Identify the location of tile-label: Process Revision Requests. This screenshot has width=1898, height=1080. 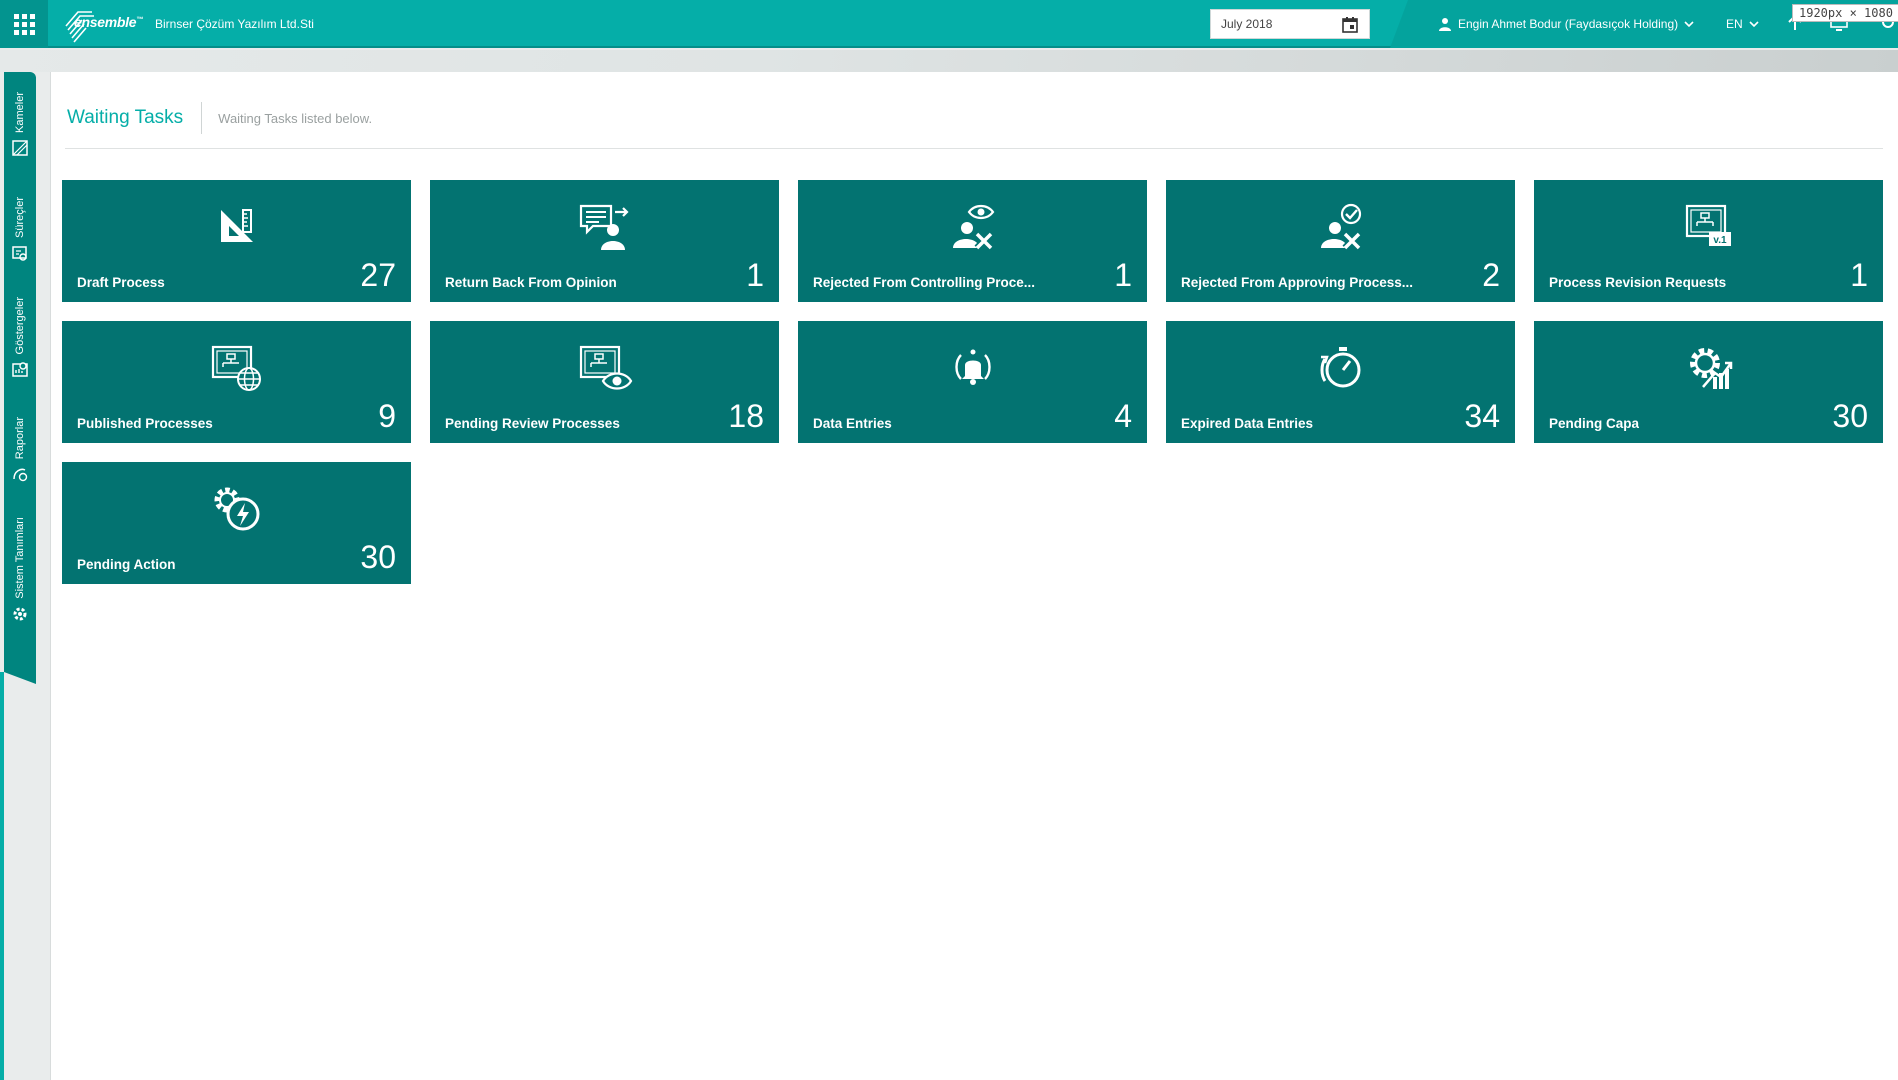
(1638, 282).